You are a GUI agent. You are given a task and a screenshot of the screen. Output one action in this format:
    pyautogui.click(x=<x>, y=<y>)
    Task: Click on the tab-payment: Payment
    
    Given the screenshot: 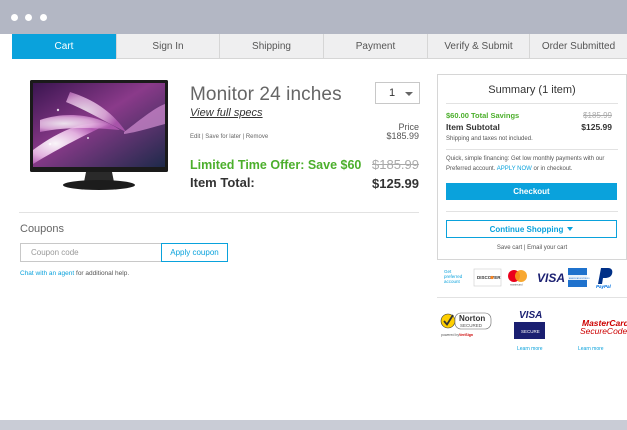 What is the action you would take?
    pyautogui.click(x=375, y=46)
    